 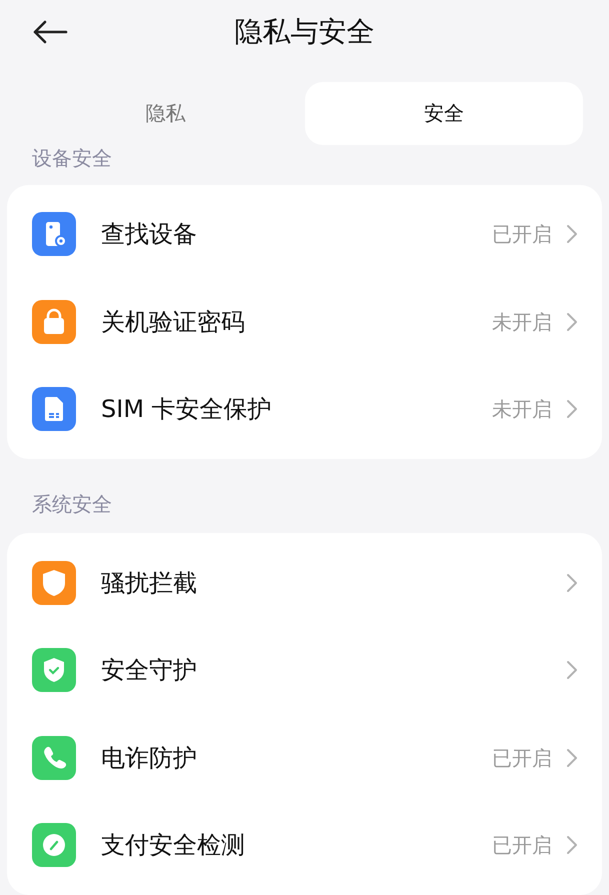 I want to click on settings-row: 电诈防护 已开启, so click(x=304, y=758).